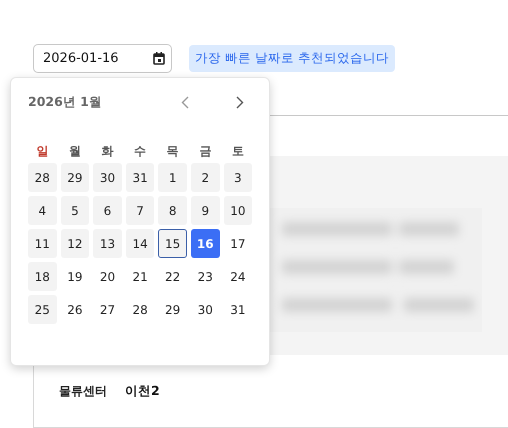 Image resolution: width=508 pixels, height=428 pixels. I want to click on day-cell: 29, so click(172, 309).